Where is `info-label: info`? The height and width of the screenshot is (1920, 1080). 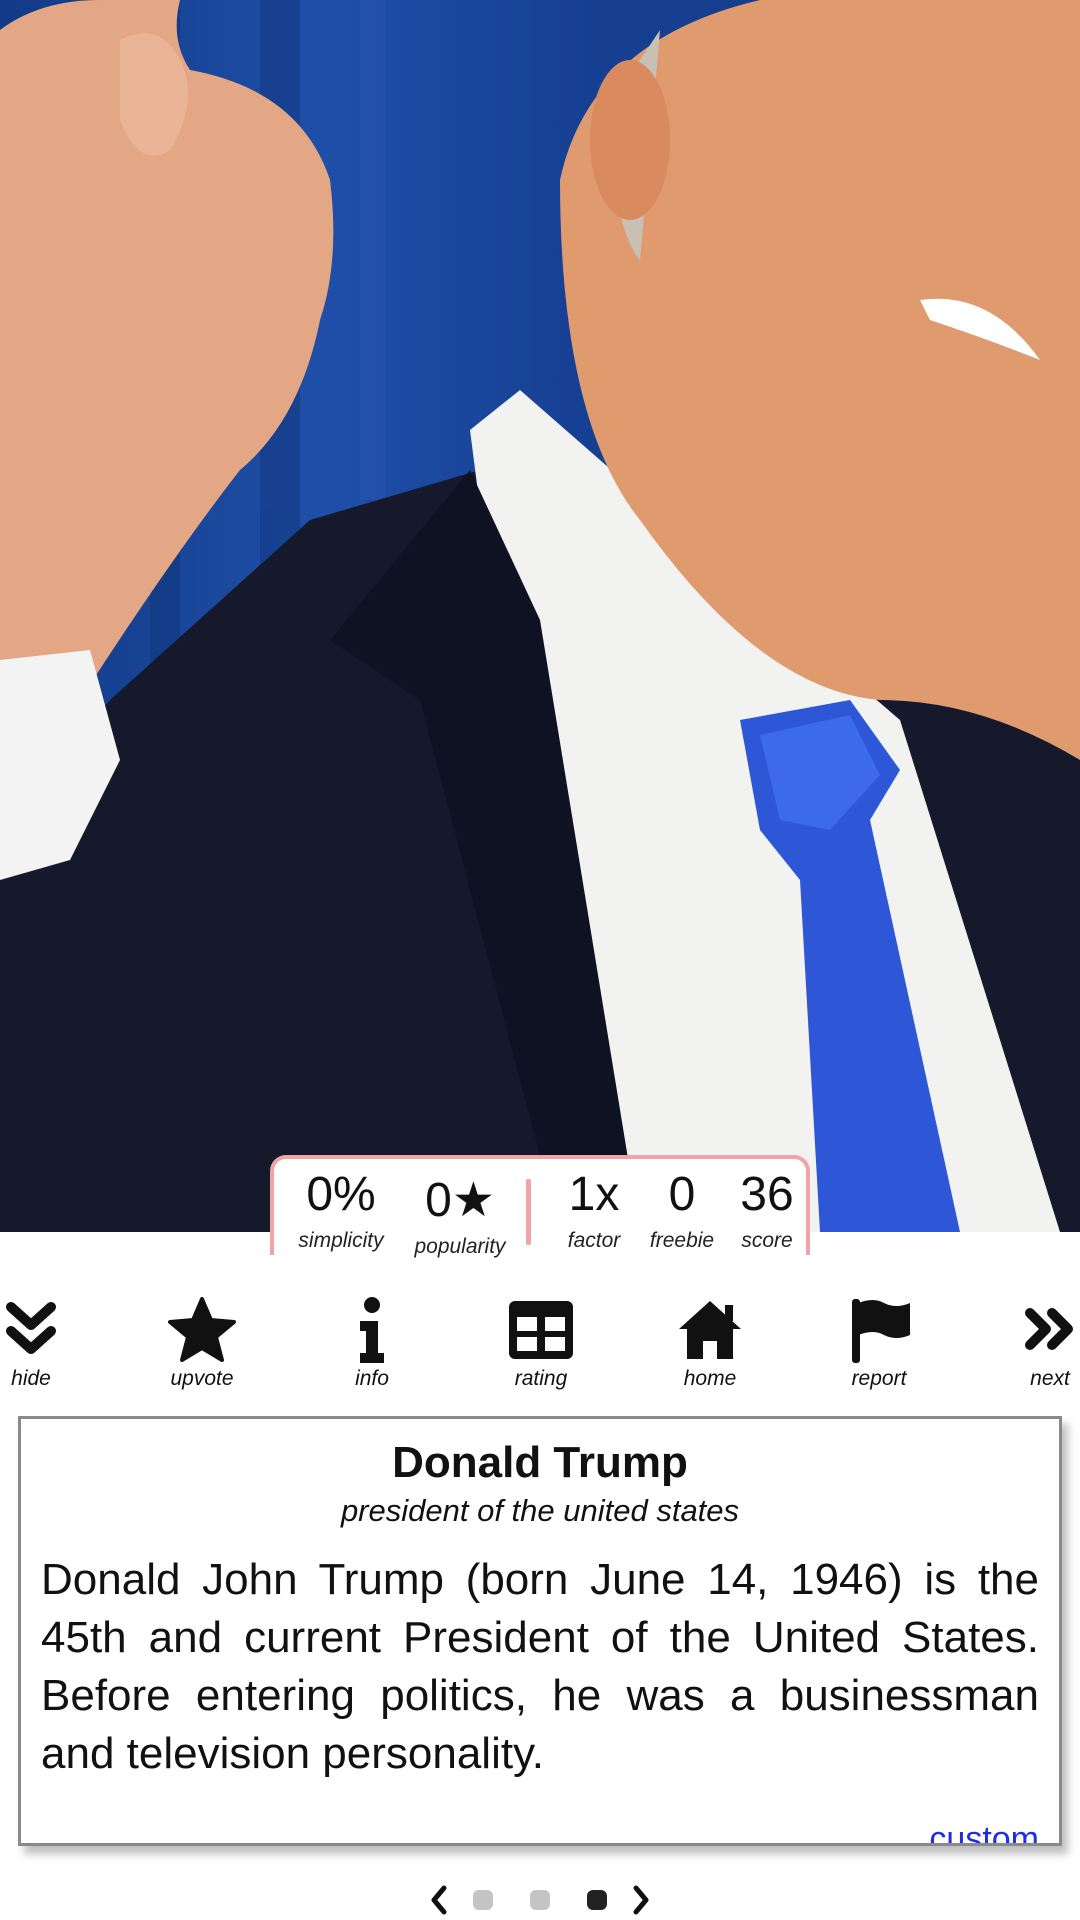 info-label: info is located at coordinates (372, 1378).